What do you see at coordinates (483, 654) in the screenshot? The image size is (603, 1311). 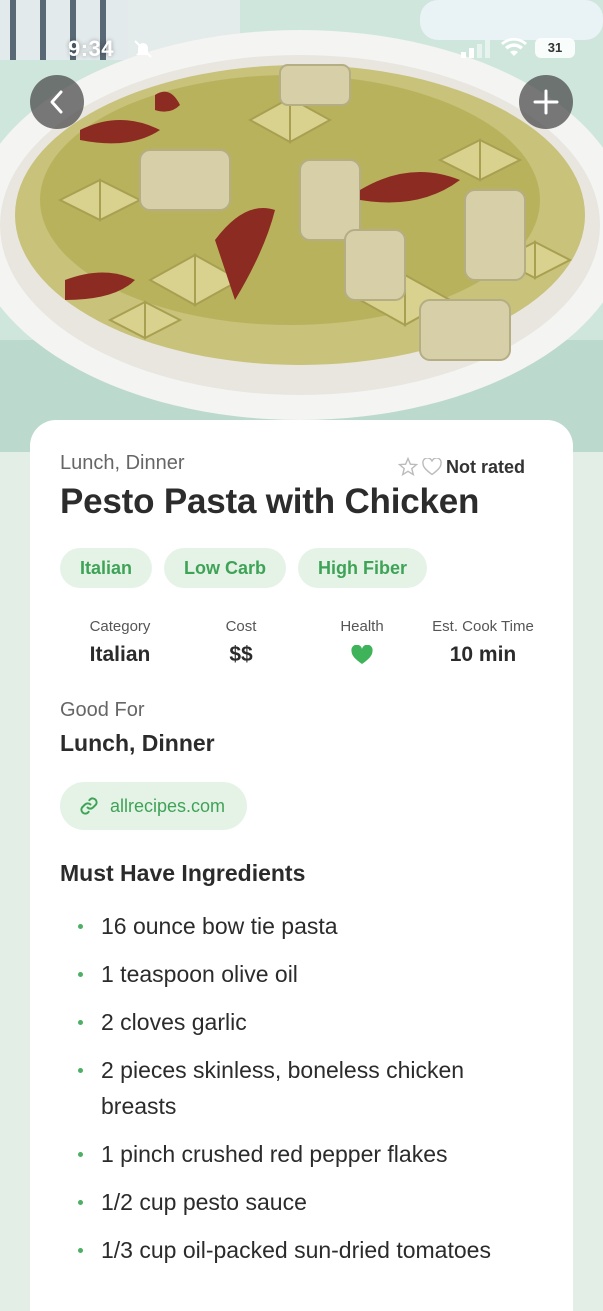 I see `stat-value: 10 min` at bounding box center [483, 654].